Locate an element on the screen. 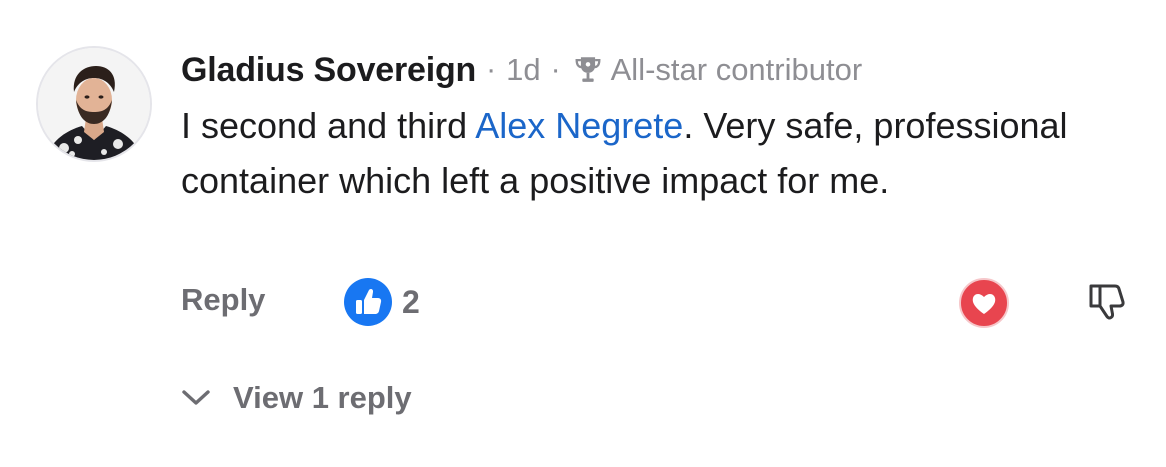 This screenshot has height=467, width=1166. view-replies-label: View 1 reply is located at coordinates (322, 397).